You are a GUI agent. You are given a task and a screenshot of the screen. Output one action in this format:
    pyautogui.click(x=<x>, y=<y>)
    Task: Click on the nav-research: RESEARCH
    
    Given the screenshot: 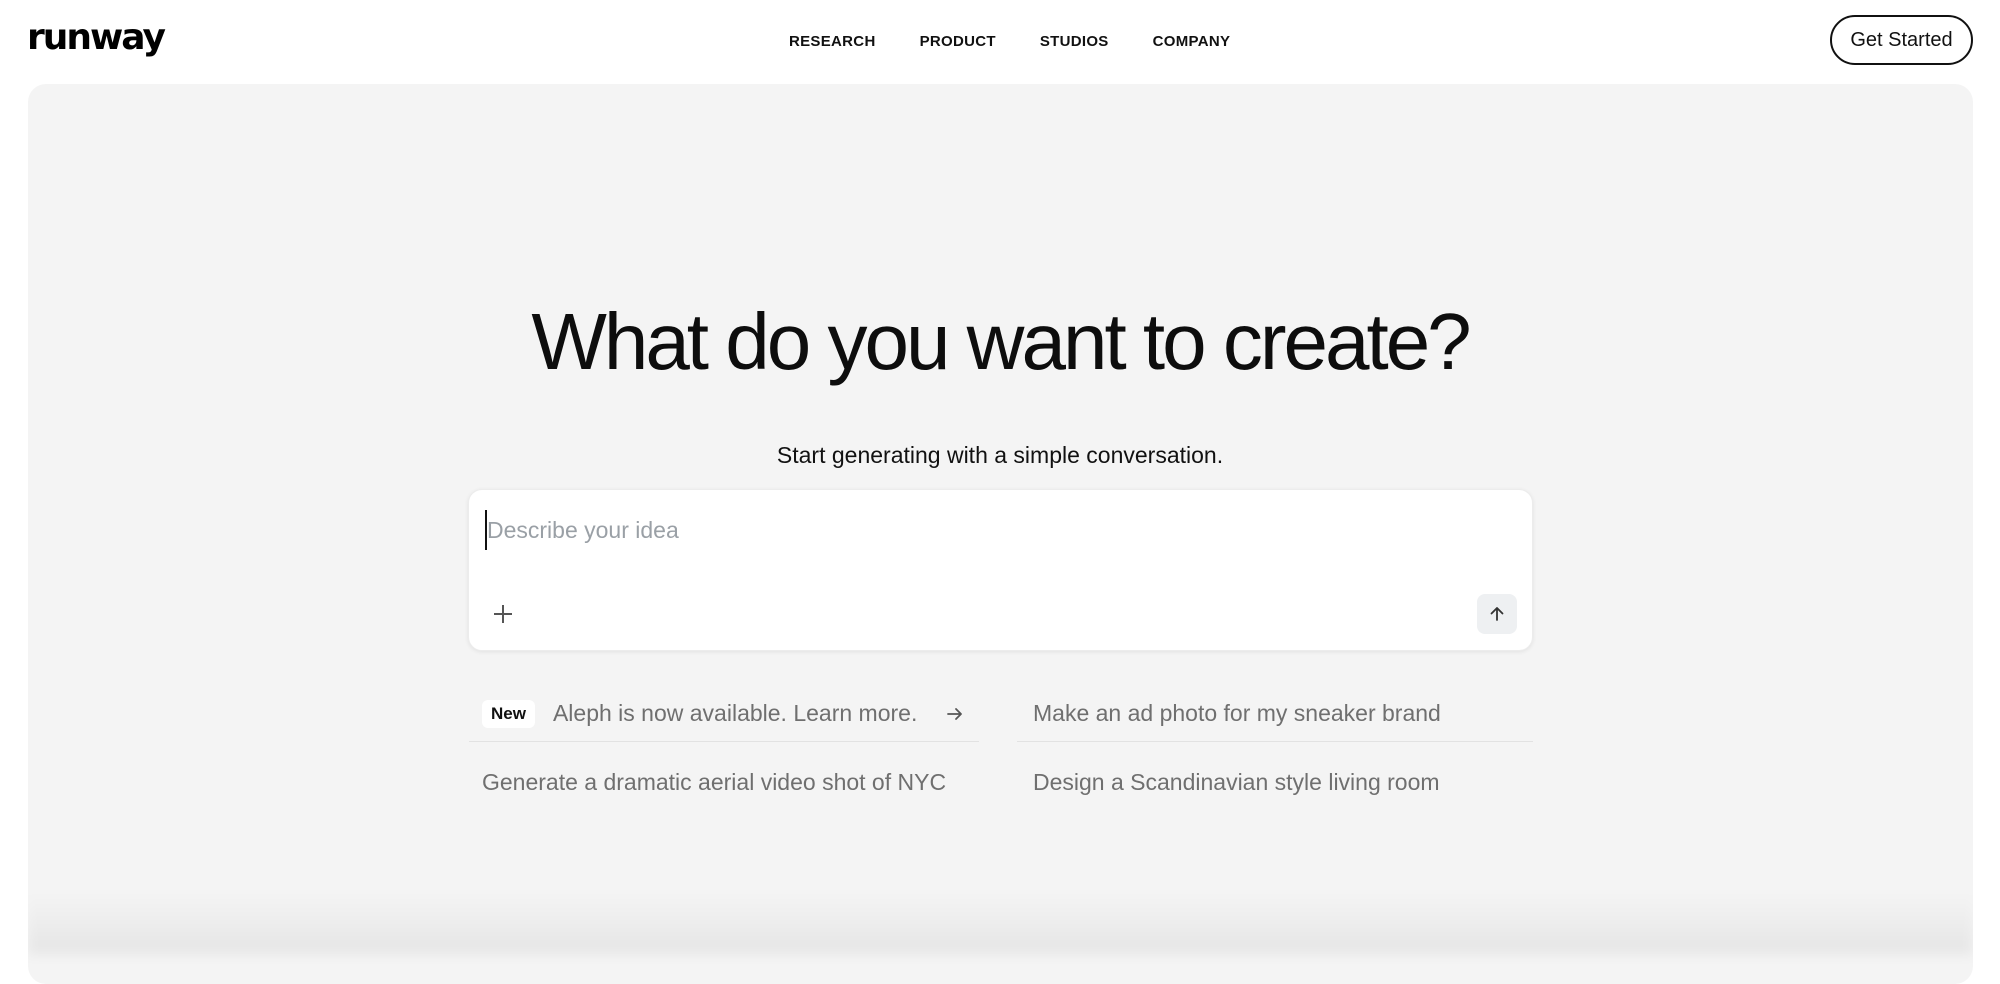 What is the action you would take?
    pyautogui.click(x=832, y=42)
    